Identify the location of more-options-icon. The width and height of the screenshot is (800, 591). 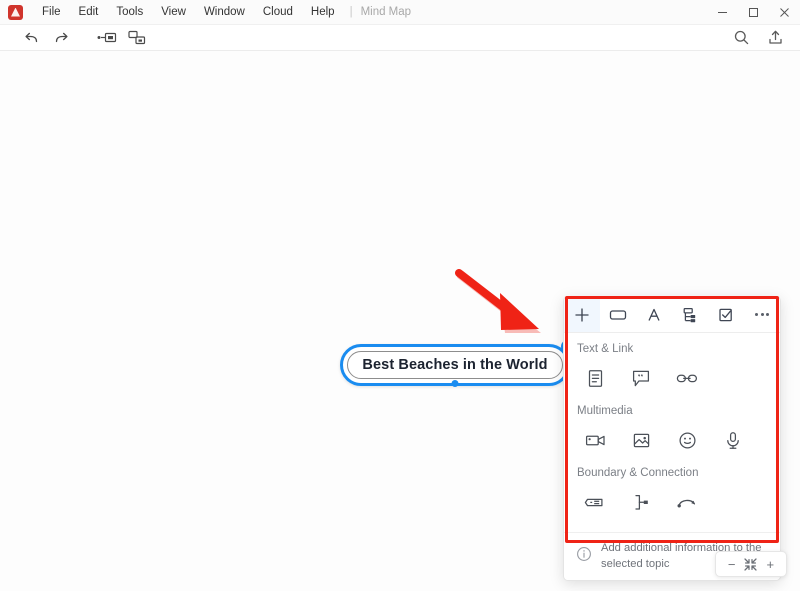
(762, 314).